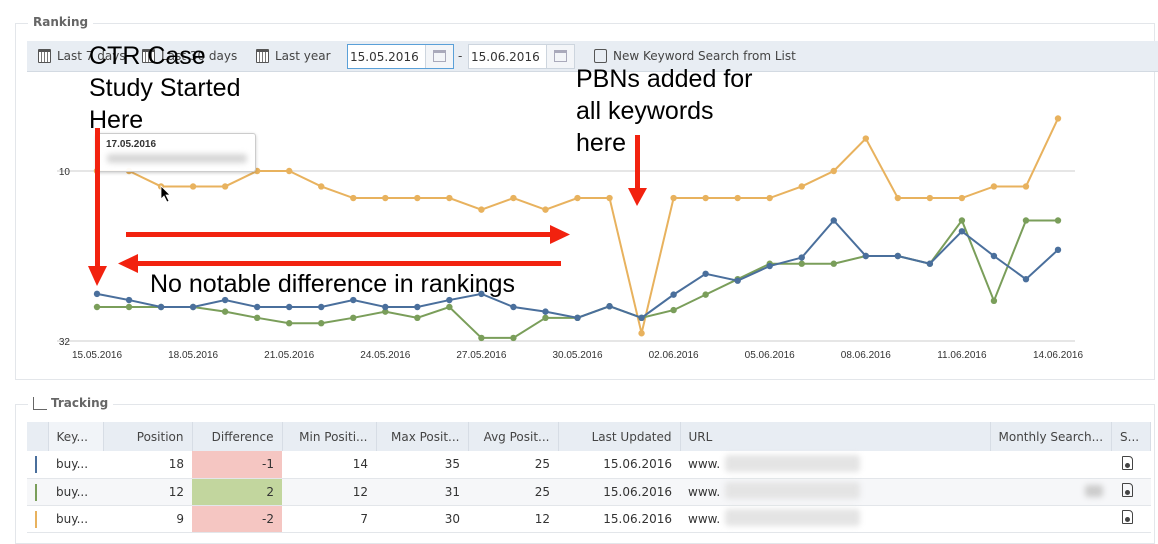  I want to click on col-position: Position, so click(148, 436).